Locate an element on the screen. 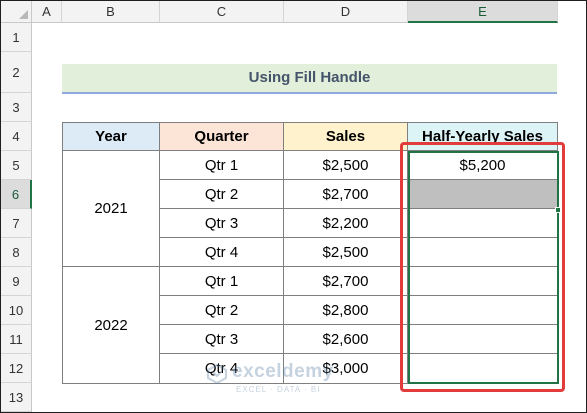  row-header-6: 6 is located at coordinates (16, 194).